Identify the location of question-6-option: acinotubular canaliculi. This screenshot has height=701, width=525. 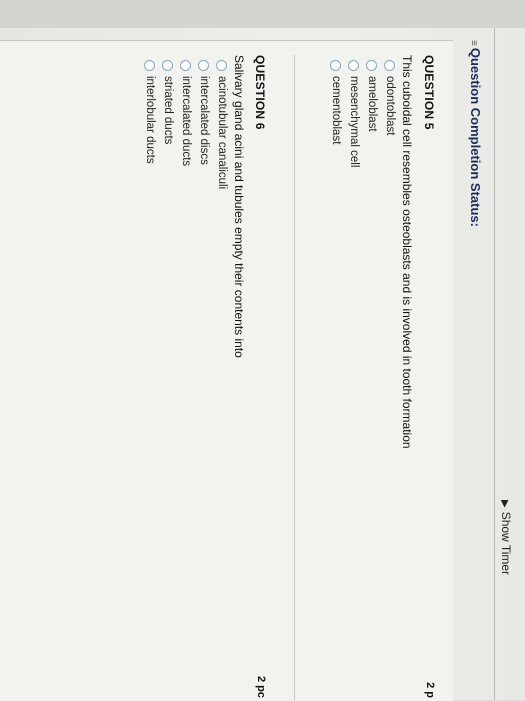
(222, 124).